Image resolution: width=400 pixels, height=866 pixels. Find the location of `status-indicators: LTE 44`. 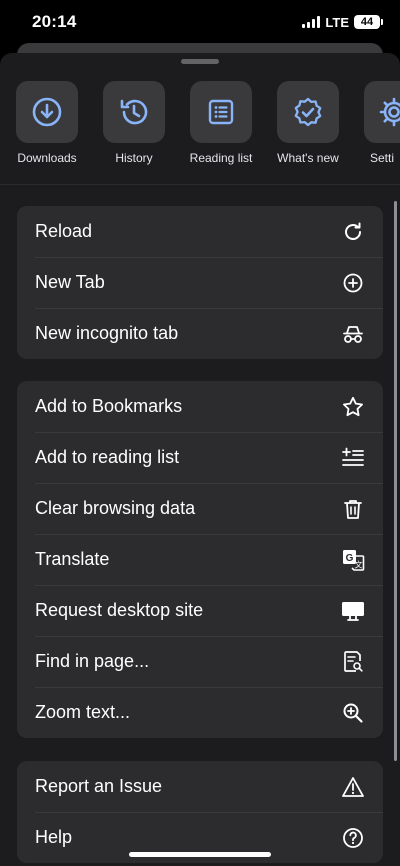

status-indicators: LTE 44 is located at coordinates (342, 22).